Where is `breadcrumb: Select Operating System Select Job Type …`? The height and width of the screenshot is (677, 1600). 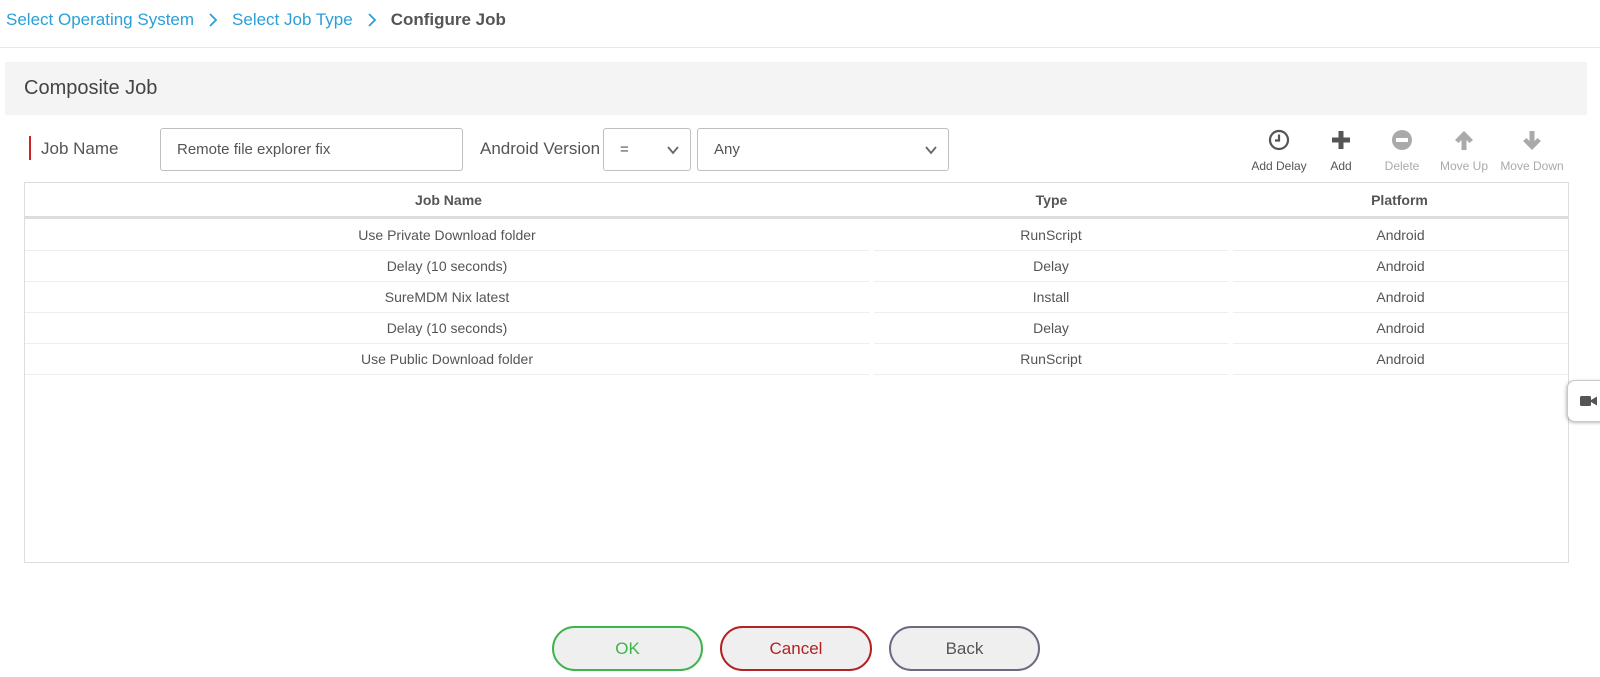
breadcrumb: Select Operating System Select Job Type … is located at coordinates (256, 20).